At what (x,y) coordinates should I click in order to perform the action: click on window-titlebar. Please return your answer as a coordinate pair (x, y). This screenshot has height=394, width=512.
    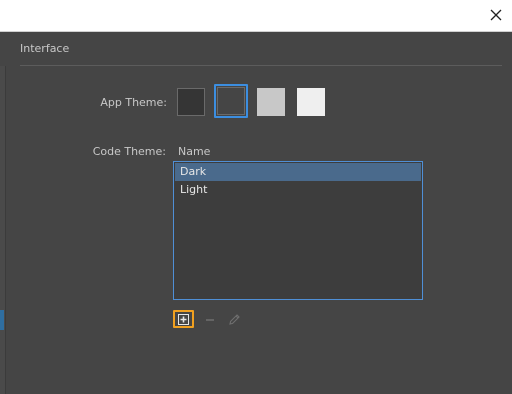
    Looking at the image, I should click on (256, 16).